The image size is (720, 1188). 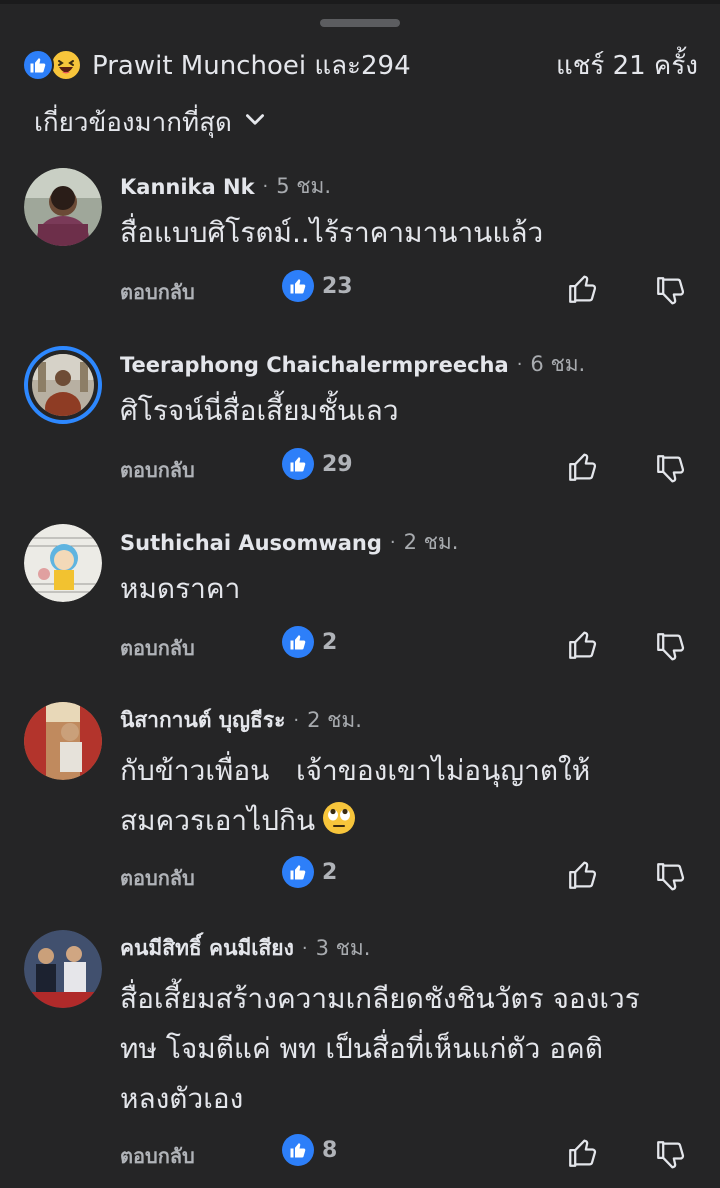 What do you see at coordinates (187, 187) in the screenshot?
I see `commenter-name: Kannika Nk` at bounding box center [187, 187].